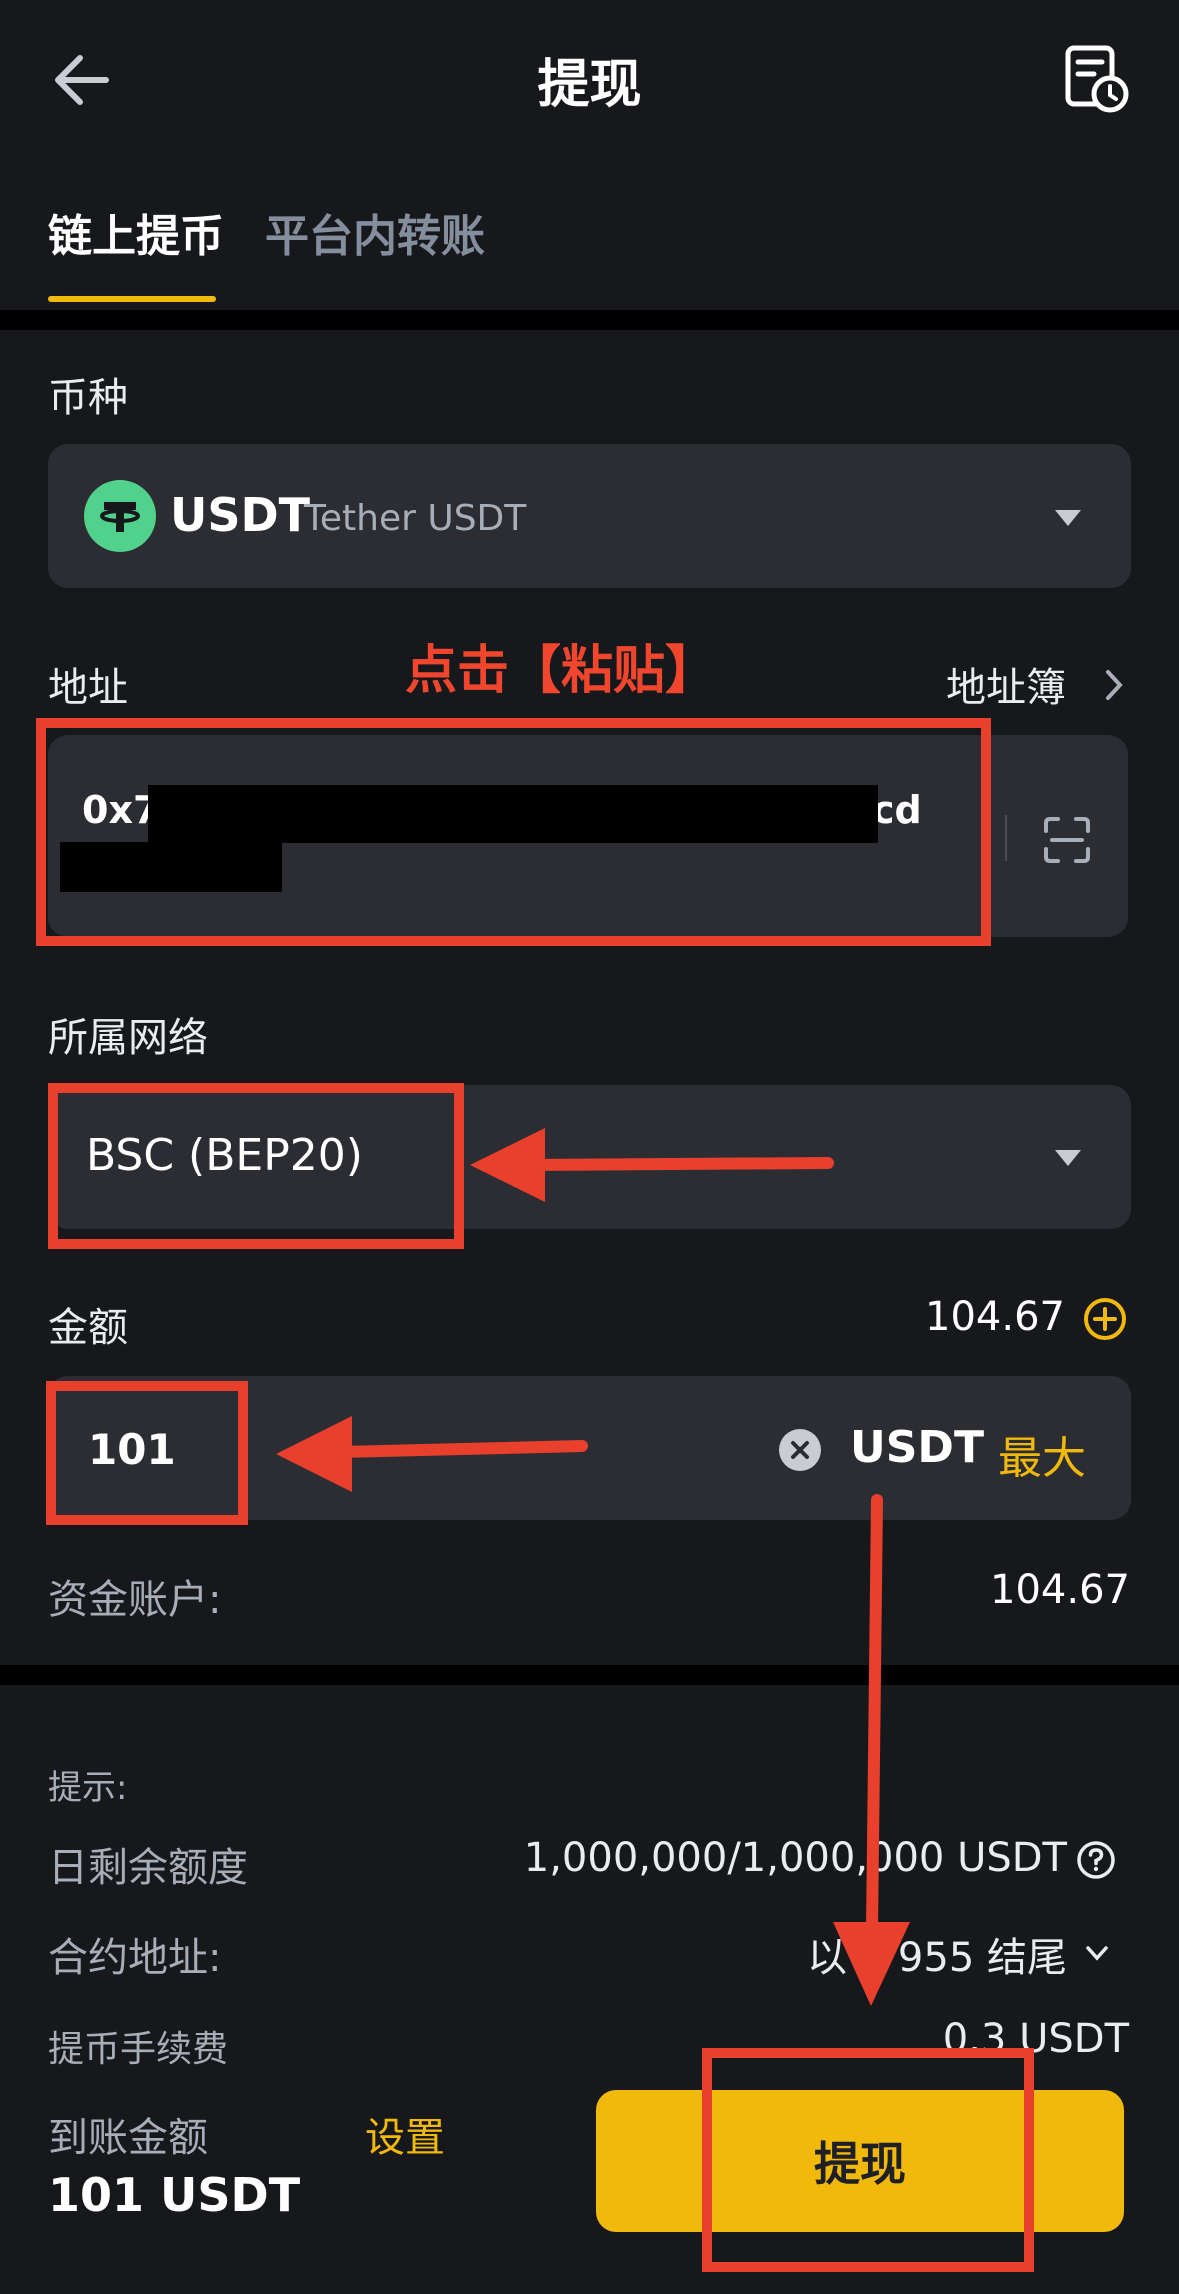 Image resolution: width=1179 pixels, height=2294 pixels. Describe the element at coordinates (148, 1868) in the screenshot. I see `quota-label: 日剩余额度` at that location.